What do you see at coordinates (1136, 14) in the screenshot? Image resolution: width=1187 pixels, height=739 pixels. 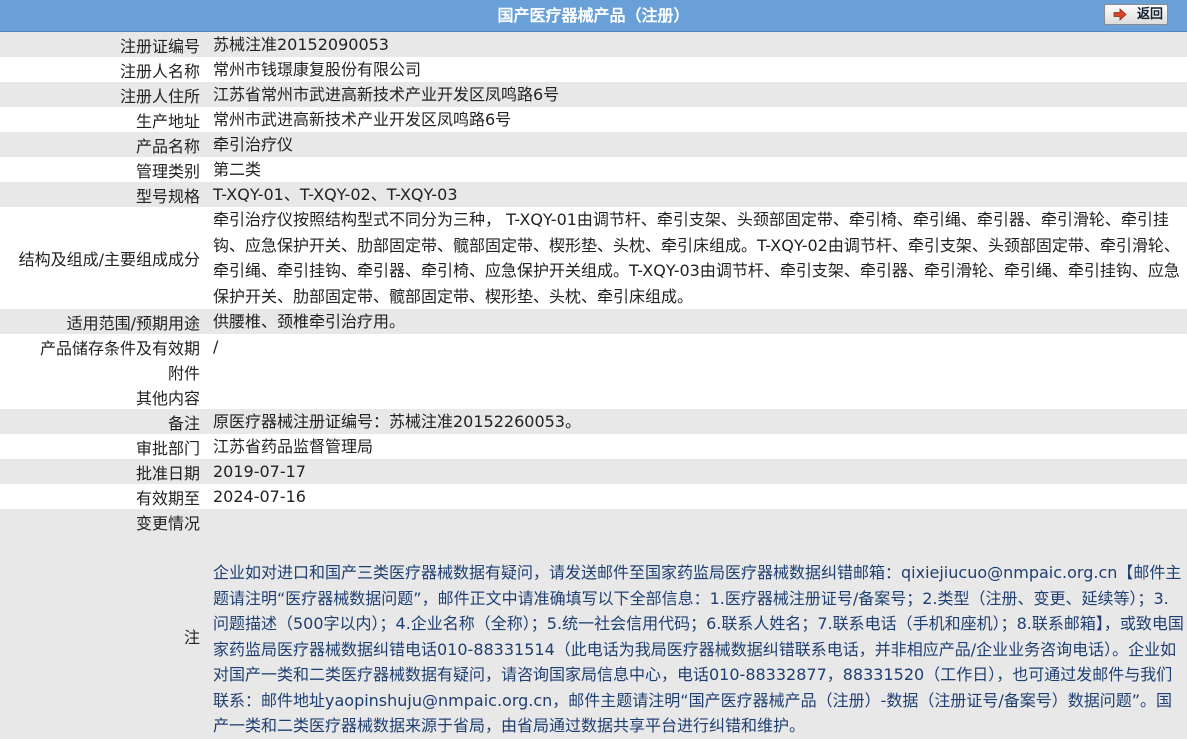 I see `back-button: 返回` at bounding box center [1136, 14].